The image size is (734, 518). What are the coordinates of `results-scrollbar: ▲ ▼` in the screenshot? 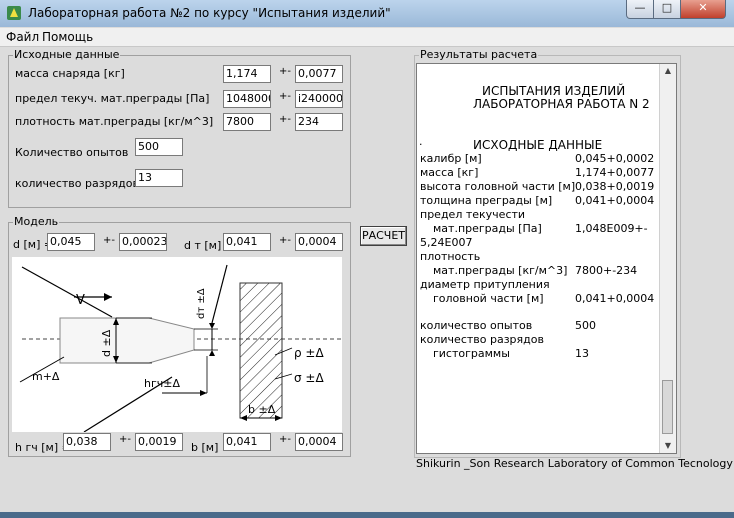 It's located at (667, 258).